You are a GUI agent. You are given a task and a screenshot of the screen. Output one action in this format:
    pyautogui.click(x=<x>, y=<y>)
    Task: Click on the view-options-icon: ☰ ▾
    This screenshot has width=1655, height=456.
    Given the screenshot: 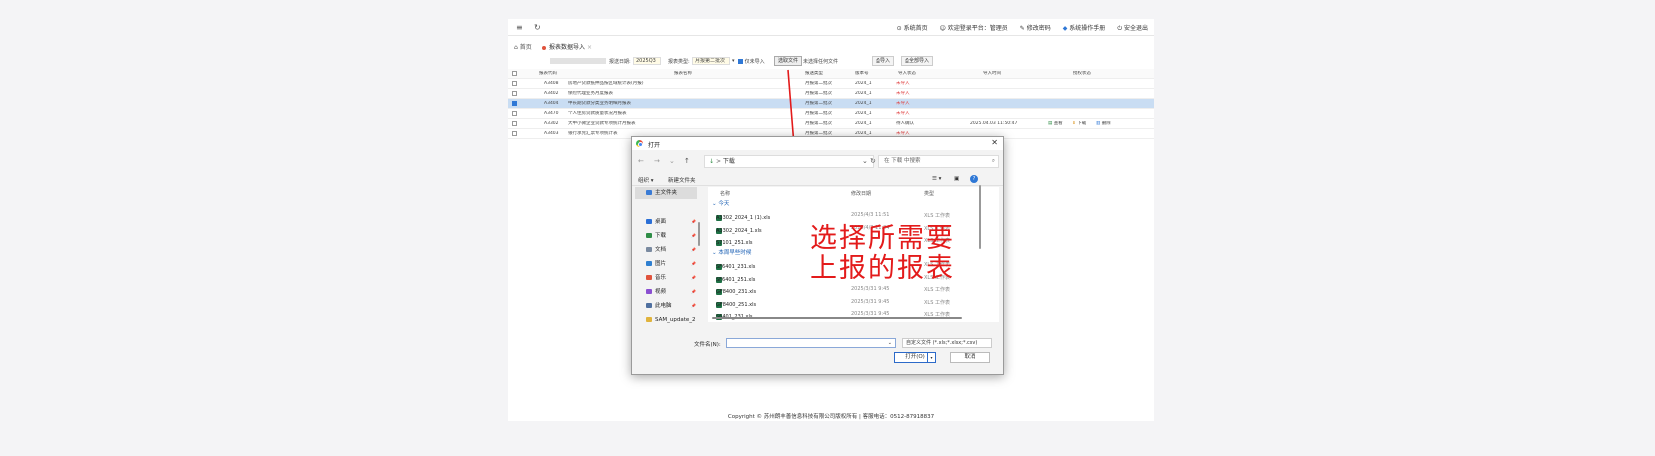 What is the action you would take?
    pyautogui.click(x=936, y=179)
    